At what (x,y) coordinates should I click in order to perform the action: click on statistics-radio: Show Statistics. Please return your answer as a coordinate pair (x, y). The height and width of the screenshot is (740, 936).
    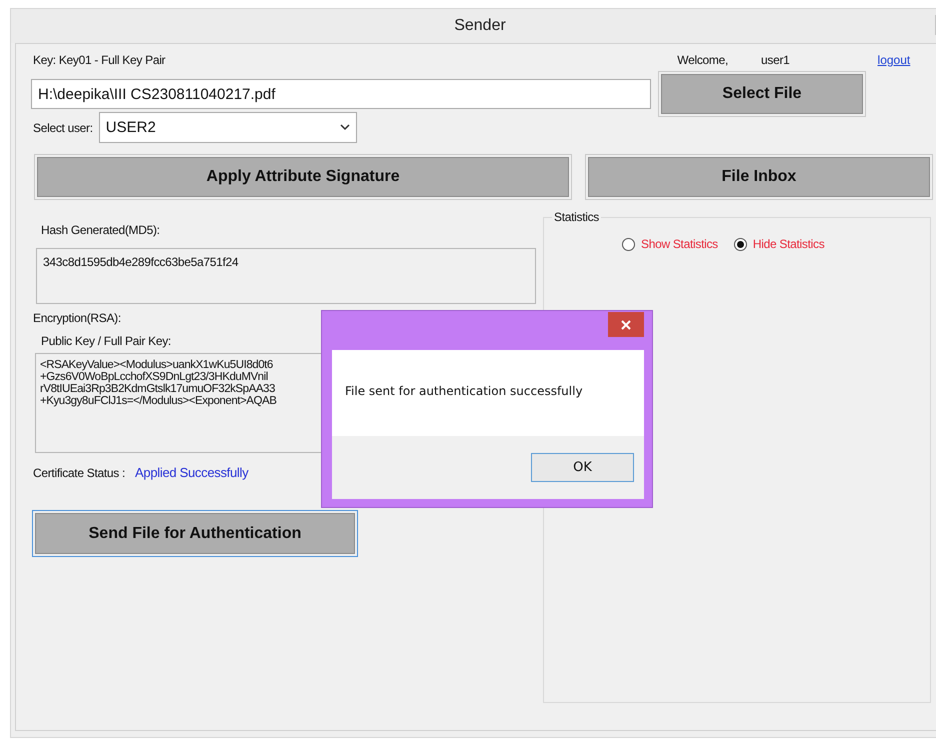
    Looking at the image, I should click on (670, 244).